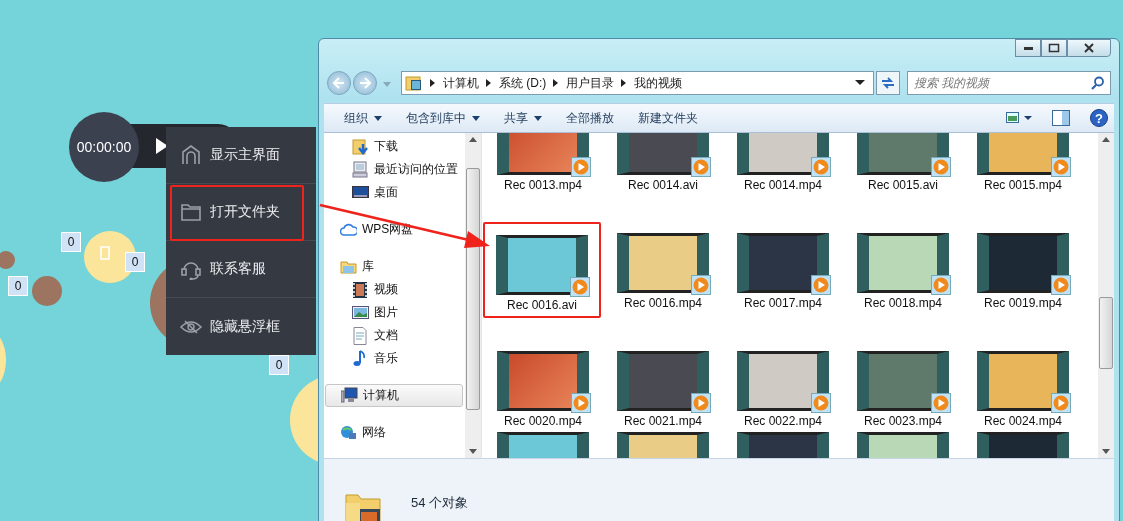 The width and height of the screenshot is (1123, 521). I want to click on file-item: Rec 0020.mp4, so click(543, 382).